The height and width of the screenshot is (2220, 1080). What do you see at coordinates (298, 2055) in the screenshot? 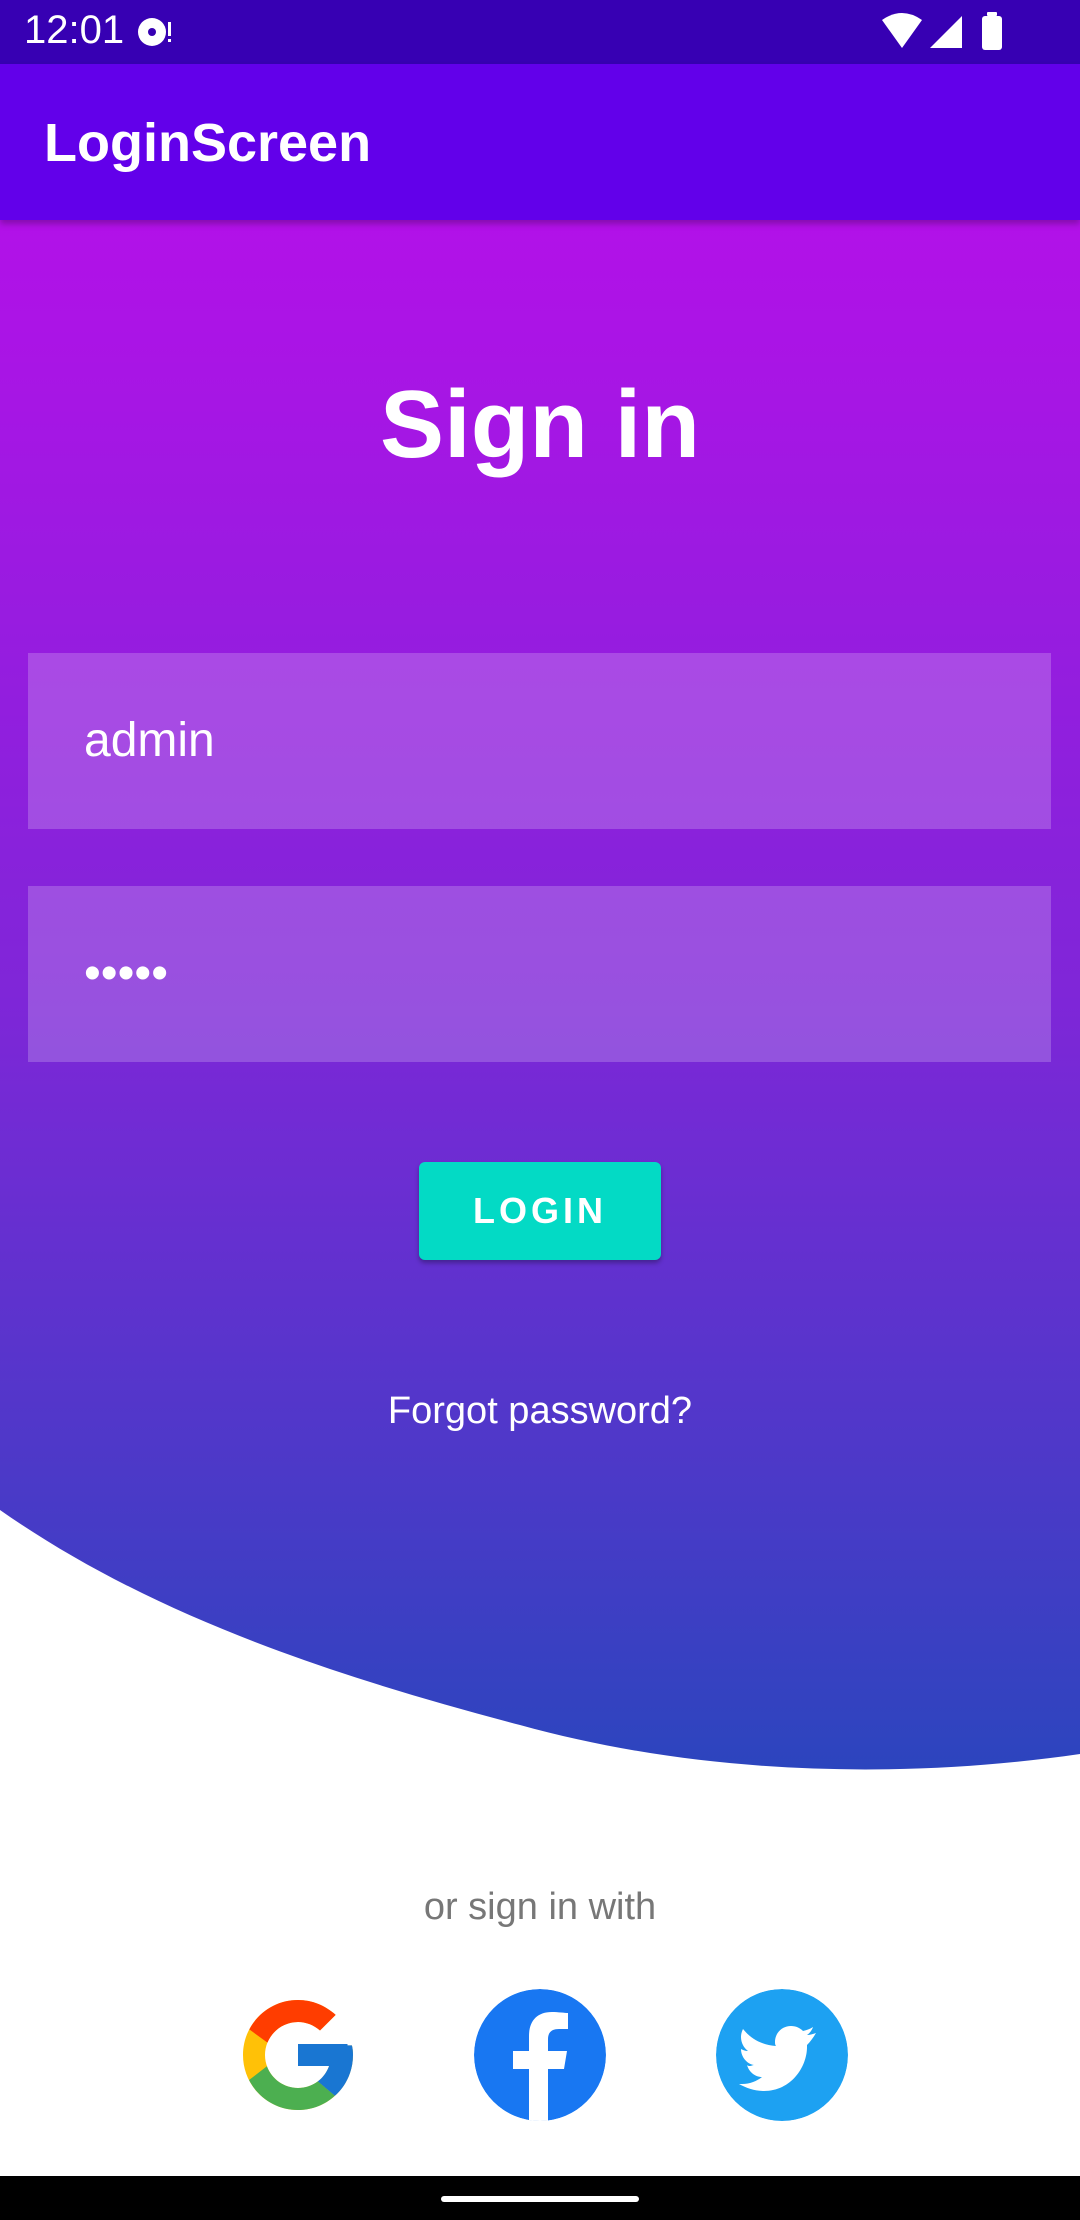
I see `google-icon` at bounding box center [298, 2055].